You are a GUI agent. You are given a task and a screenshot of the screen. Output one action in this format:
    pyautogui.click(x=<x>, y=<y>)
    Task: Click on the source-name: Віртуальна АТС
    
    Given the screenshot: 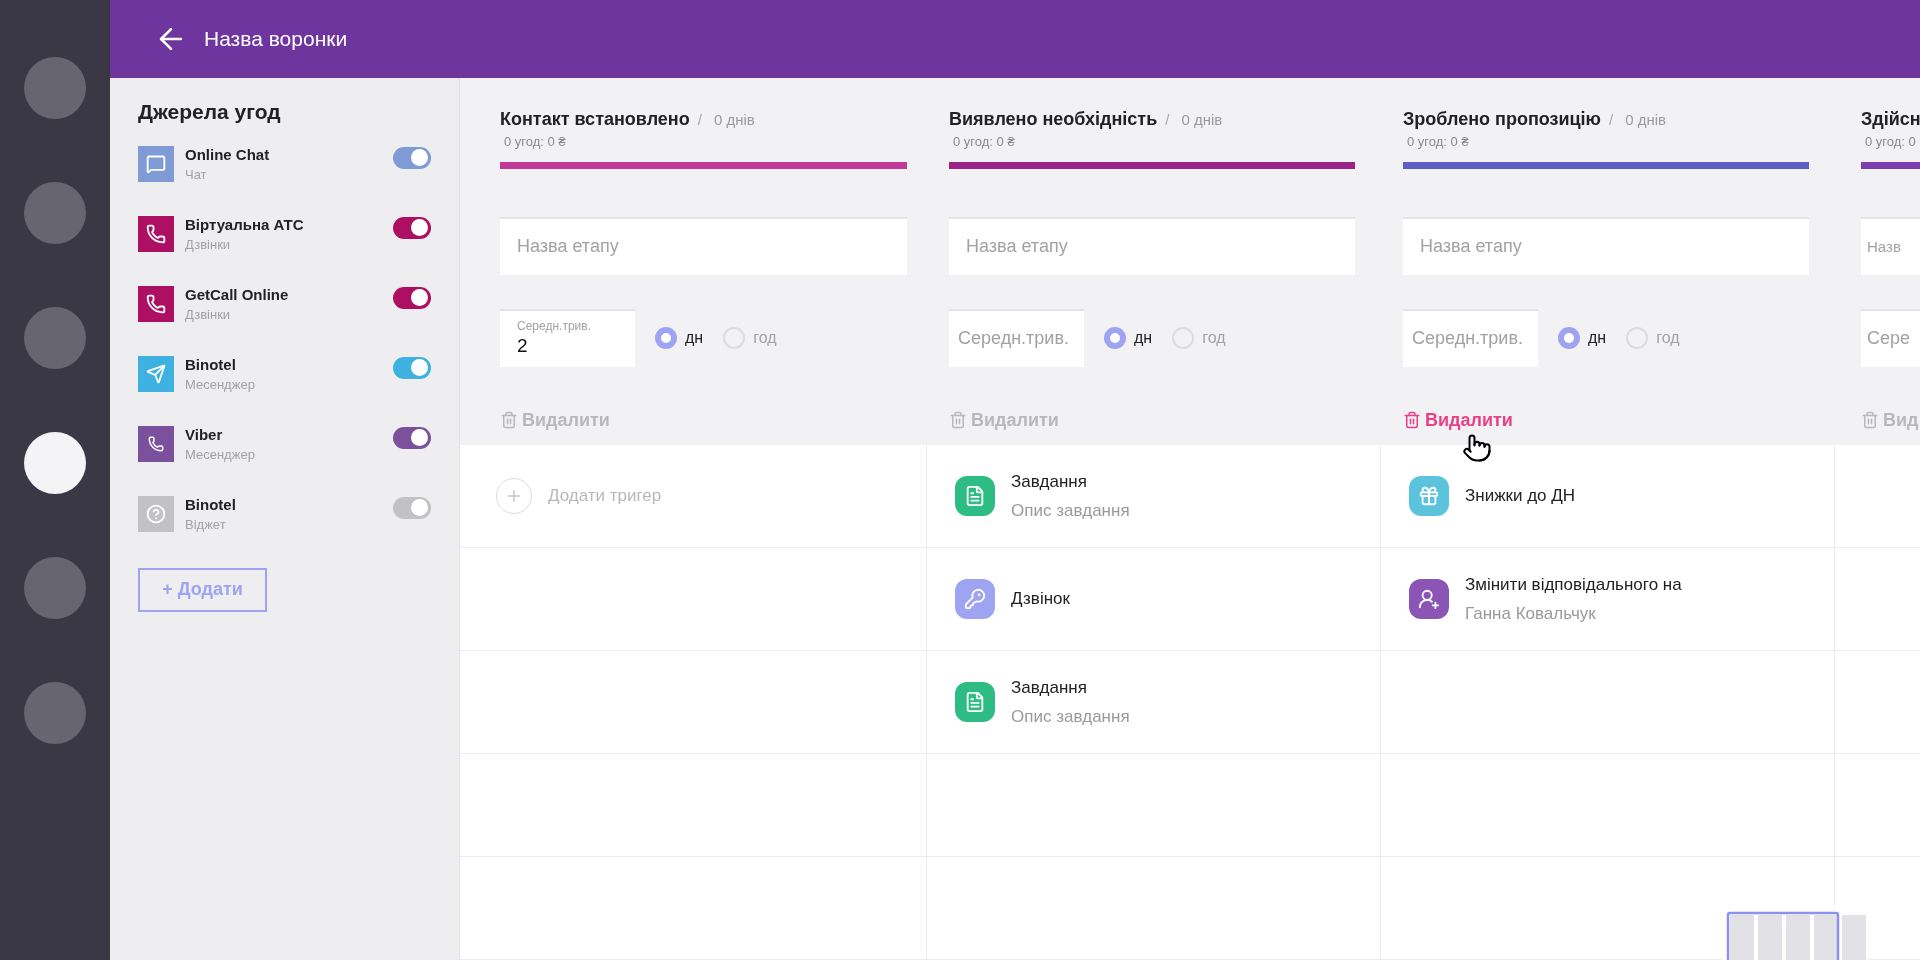 What is the action you would take?
    pyautogui.click(x=245, y=225)
    